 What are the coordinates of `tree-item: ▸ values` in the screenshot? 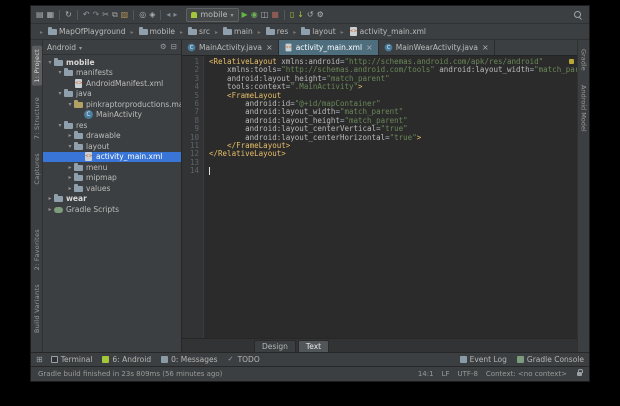 It's located at (112, 188).